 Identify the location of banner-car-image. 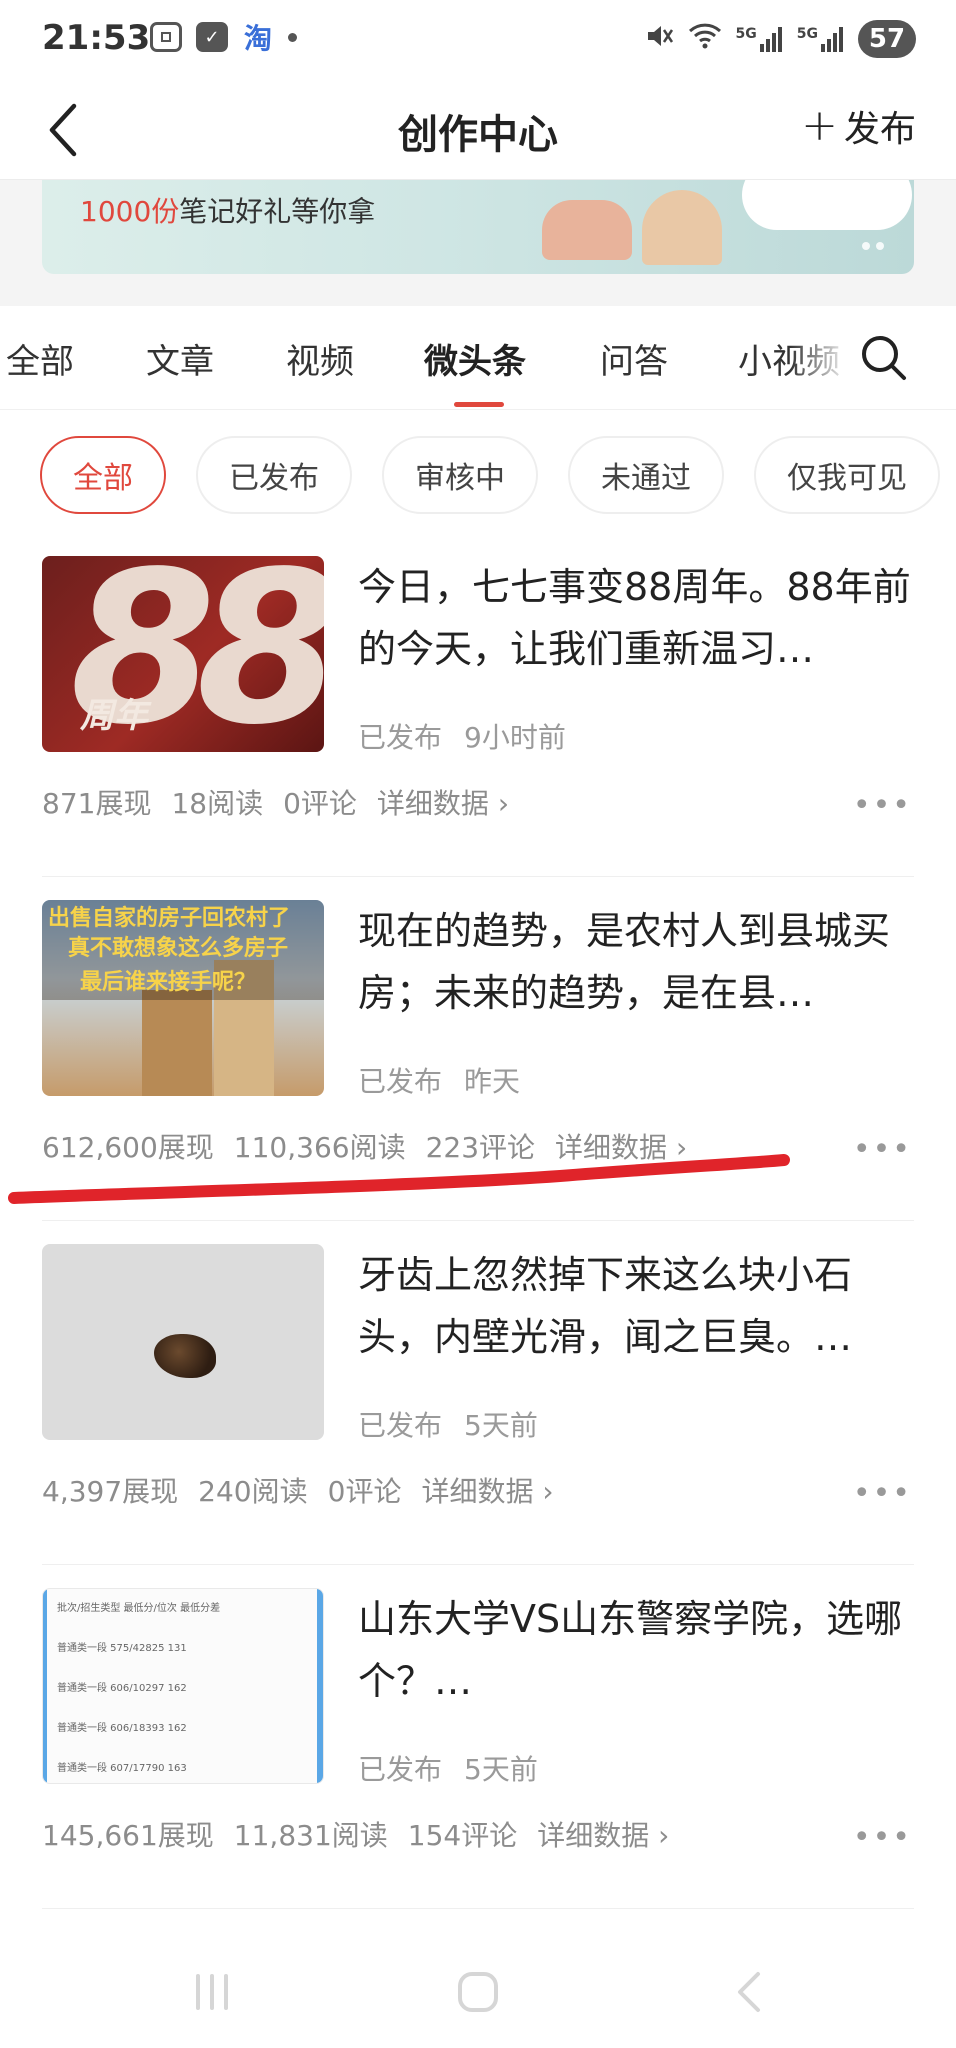
(587, 230).